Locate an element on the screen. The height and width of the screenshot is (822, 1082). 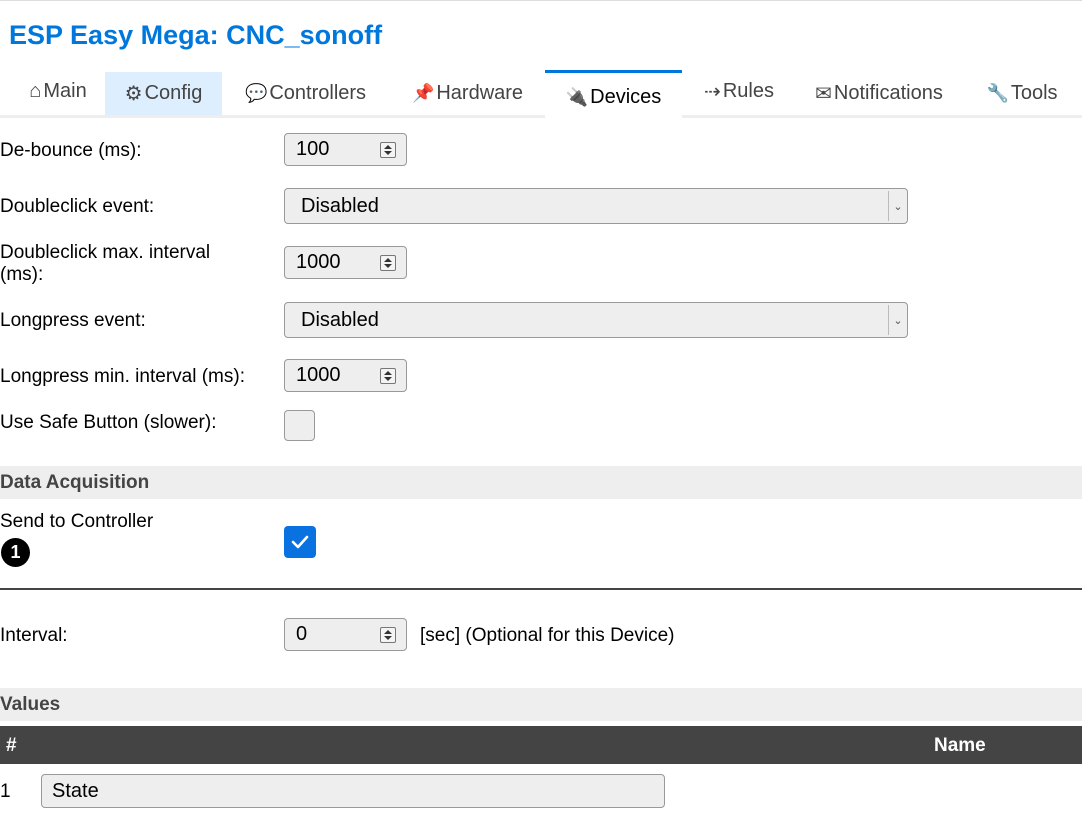
top-border is located at coordinates (541, 0).